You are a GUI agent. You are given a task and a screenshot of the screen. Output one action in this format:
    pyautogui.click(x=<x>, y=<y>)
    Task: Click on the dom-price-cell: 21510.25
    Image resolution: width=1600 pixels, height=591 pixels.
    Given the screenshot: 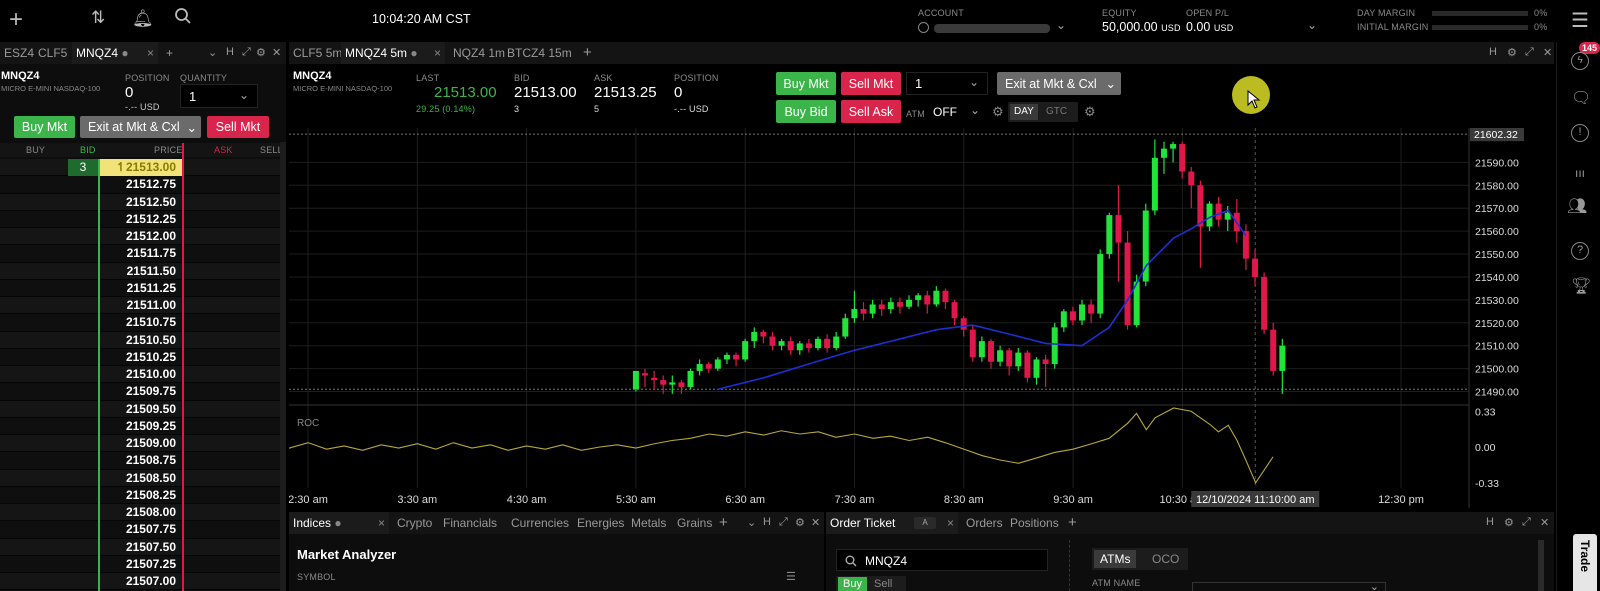 What is the action you would take?
    pyautogui.click(x=141, y=357)
    